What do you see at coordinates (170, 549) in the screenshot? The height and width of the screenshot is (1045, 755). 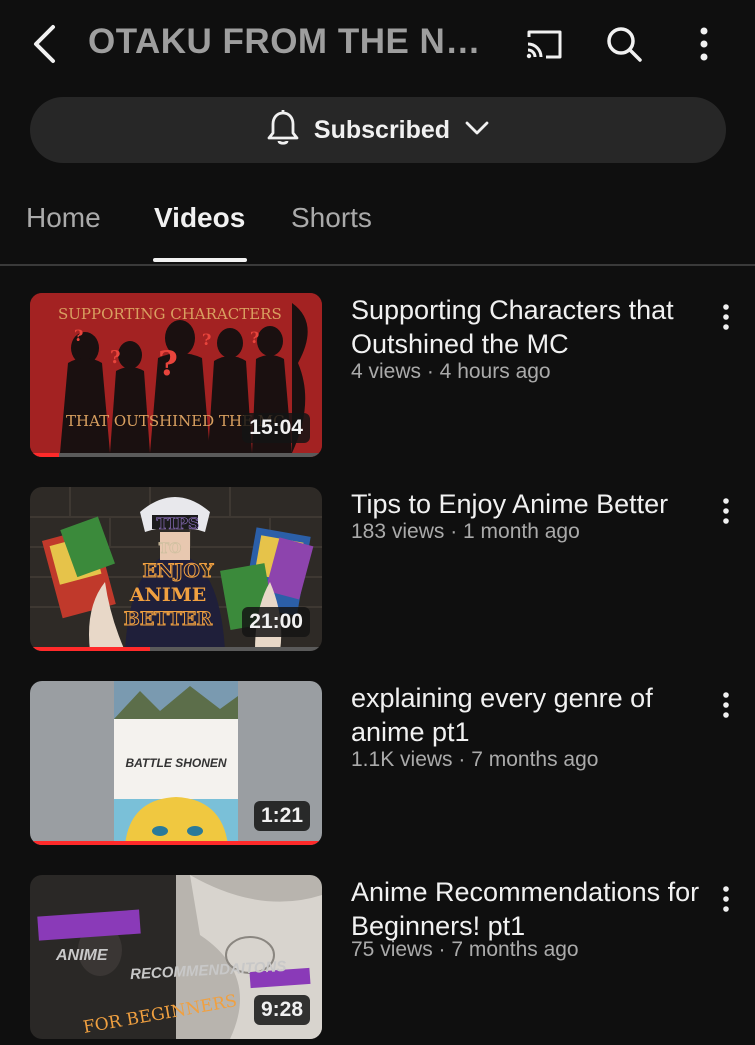 I see `thumb-caption-to: TO` at bounding box center [170, 549].